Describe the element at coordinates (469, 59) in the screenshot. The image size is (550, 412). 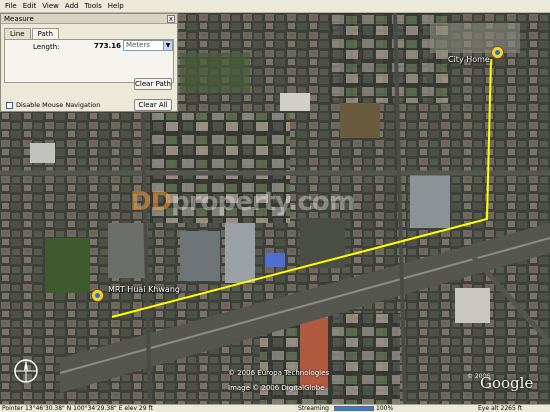
I see `placemark-label-home: City Home` at that location.